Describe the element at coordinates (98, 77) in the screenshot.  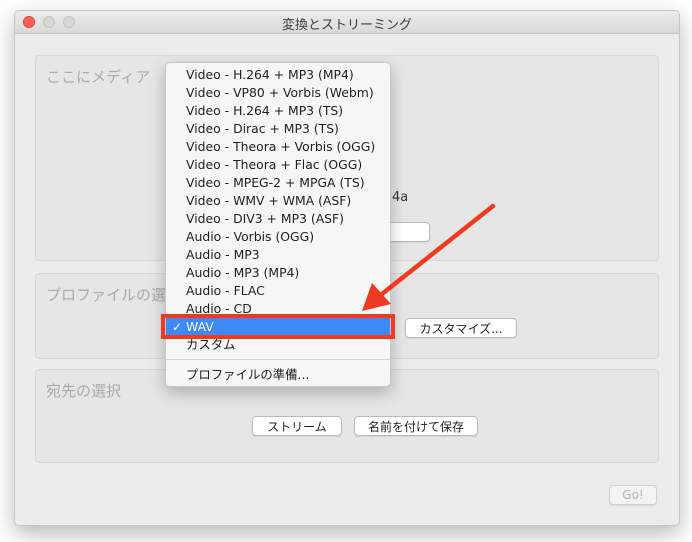
I see `media-section-title: ここにメディア` at that location.